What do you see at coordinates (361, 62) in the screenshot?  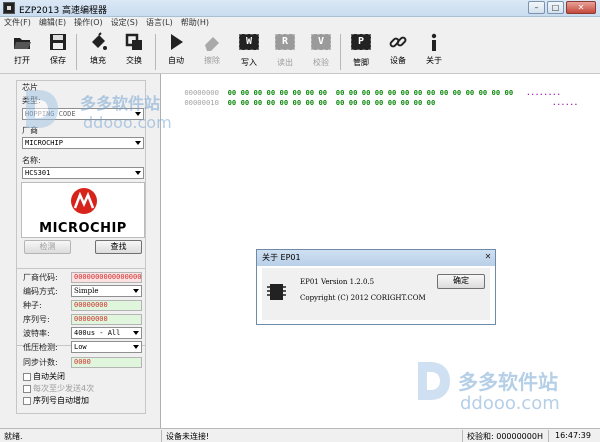 I see `pins-label: 管脚` at bounding box center [361, 62].